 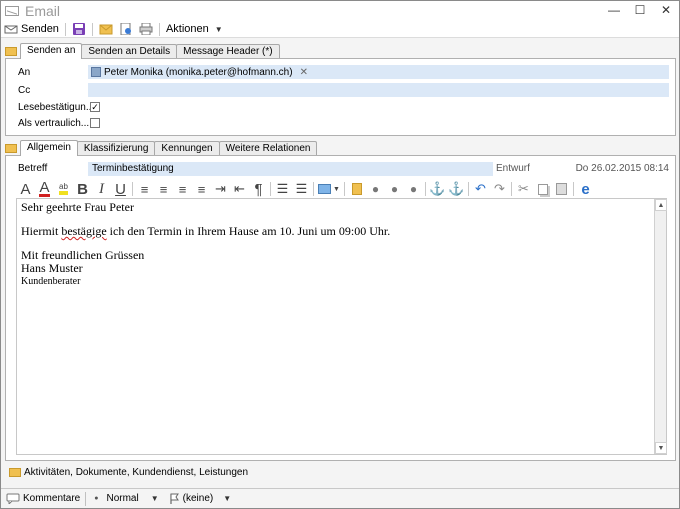 I want to click on closing-line: Mit freundlichen Grüssen, so click(x=83, y=255).